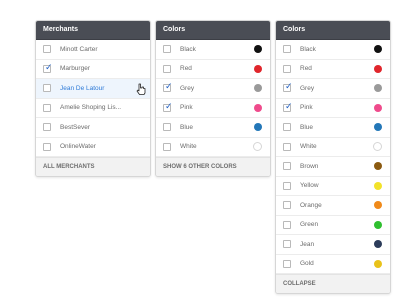 The width and height of the screenshot is (400, 300). Describe the element at coordinates (333, 225) in the screenshot. I see `list-item: ✓ Green` at that location.